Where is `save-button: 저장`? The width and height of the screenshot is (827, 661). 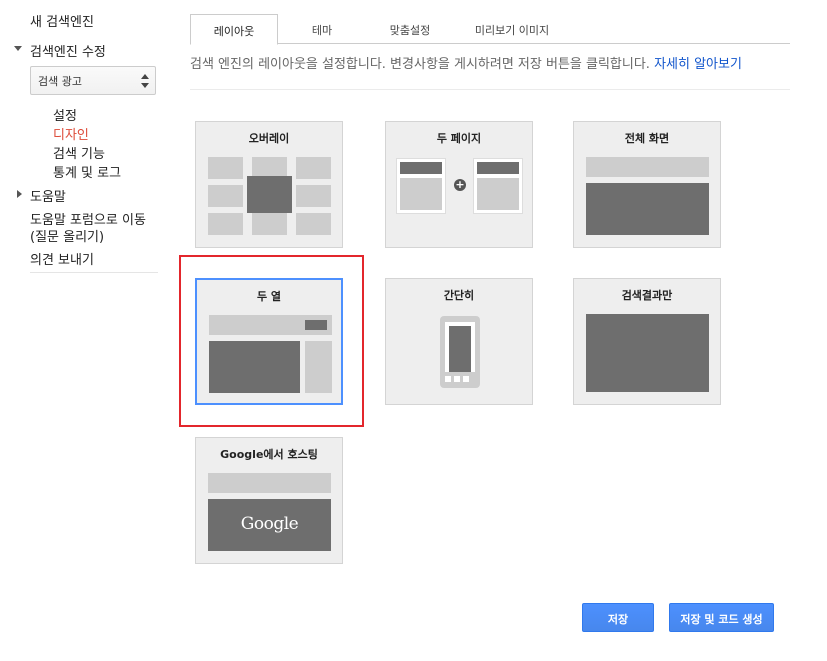
save-button: 저장 is located at coordinates (618, 617).